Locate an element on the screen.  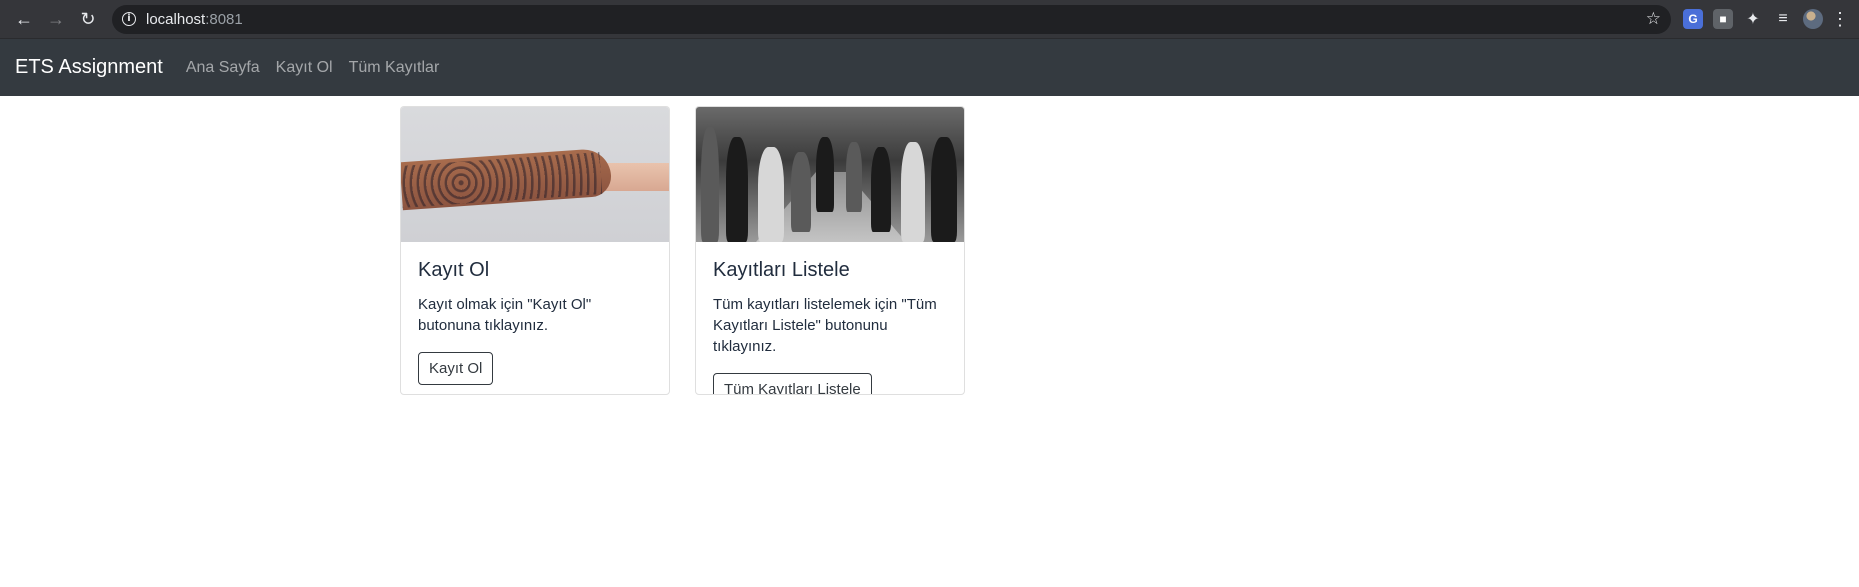
forward-icon: → is located at coordinates (56, 19).